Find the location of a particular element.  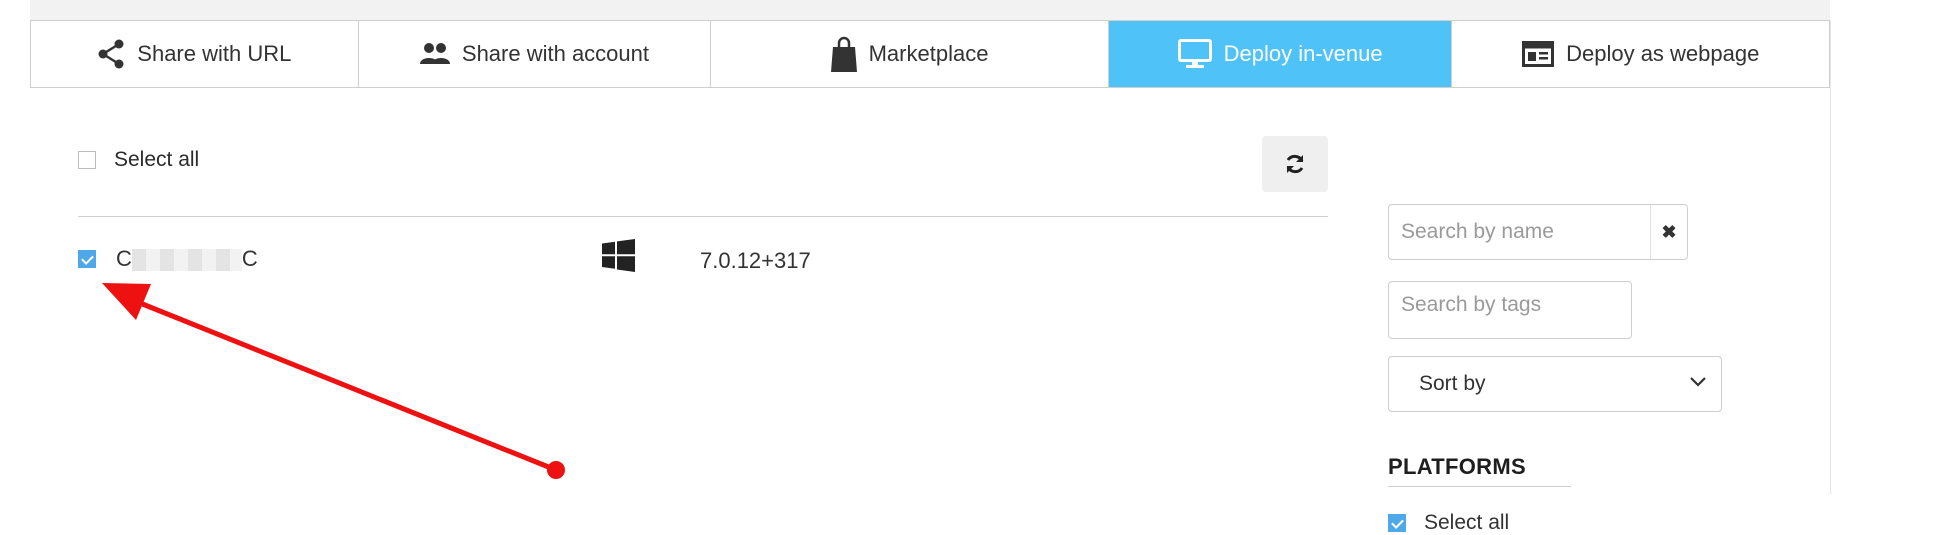

tab-share-with-account: Share with account is located at coordinates (535, 54).